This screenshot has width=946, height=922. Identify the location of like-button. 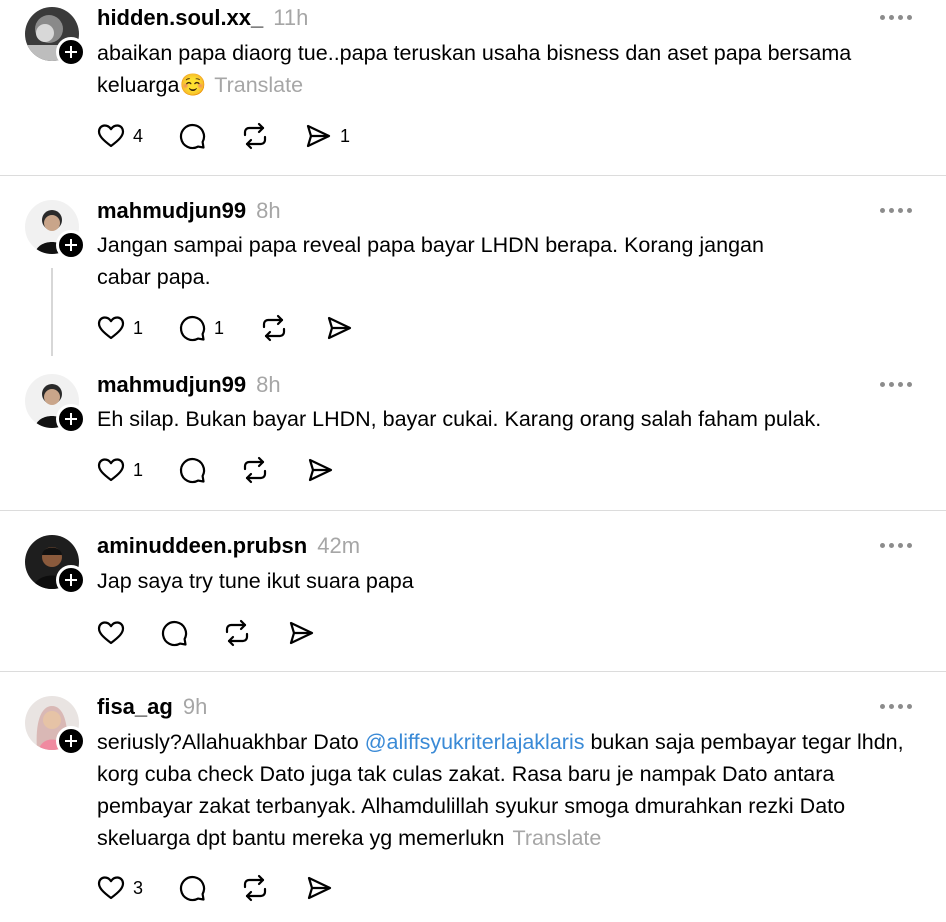
(111, 633).